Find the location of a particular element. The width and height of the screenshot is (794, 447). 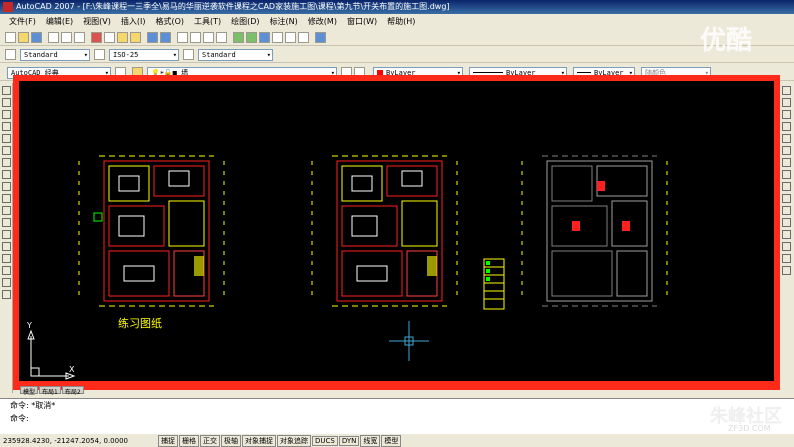

properties-icon is located at coordinates (238, 37).